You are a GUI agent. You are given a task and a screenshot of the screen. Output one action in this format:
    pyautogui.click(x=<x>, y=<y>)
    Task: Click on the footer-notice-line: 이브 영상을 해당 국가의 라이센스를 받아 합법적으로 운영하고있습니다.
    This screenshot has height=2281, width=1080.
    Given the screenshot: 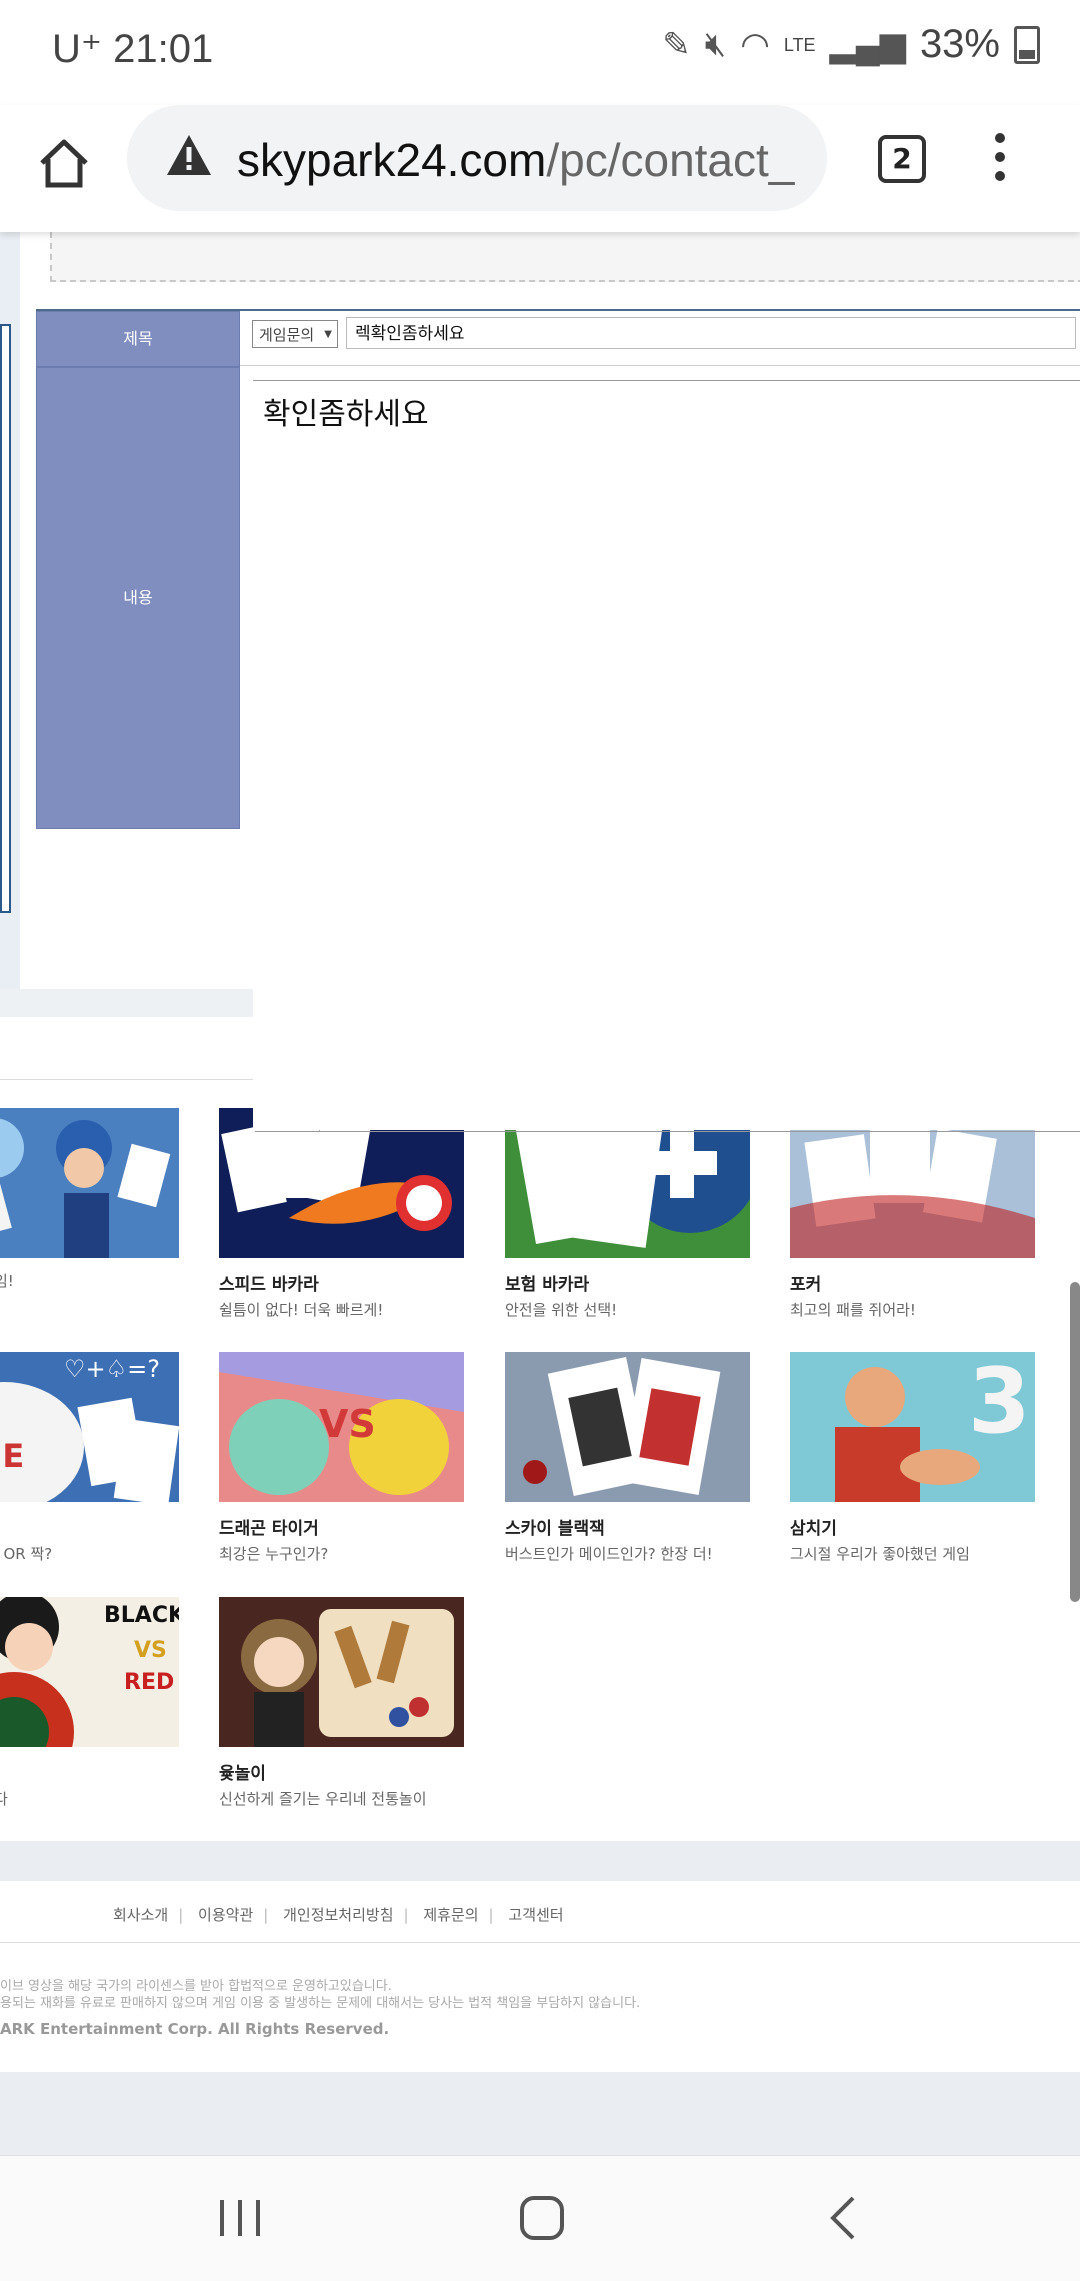 What is the action you would take?
    pyautogui.click(x=196, y=1986)
    